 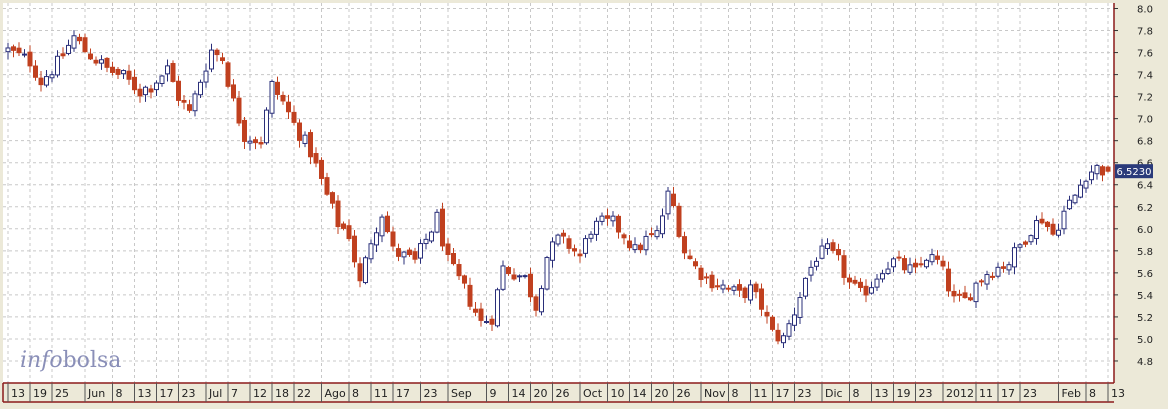 What do you see at coordinates (519, 393) in the screenshot?
I see `x-tick-label: 14` at bounding box center [519, 393].